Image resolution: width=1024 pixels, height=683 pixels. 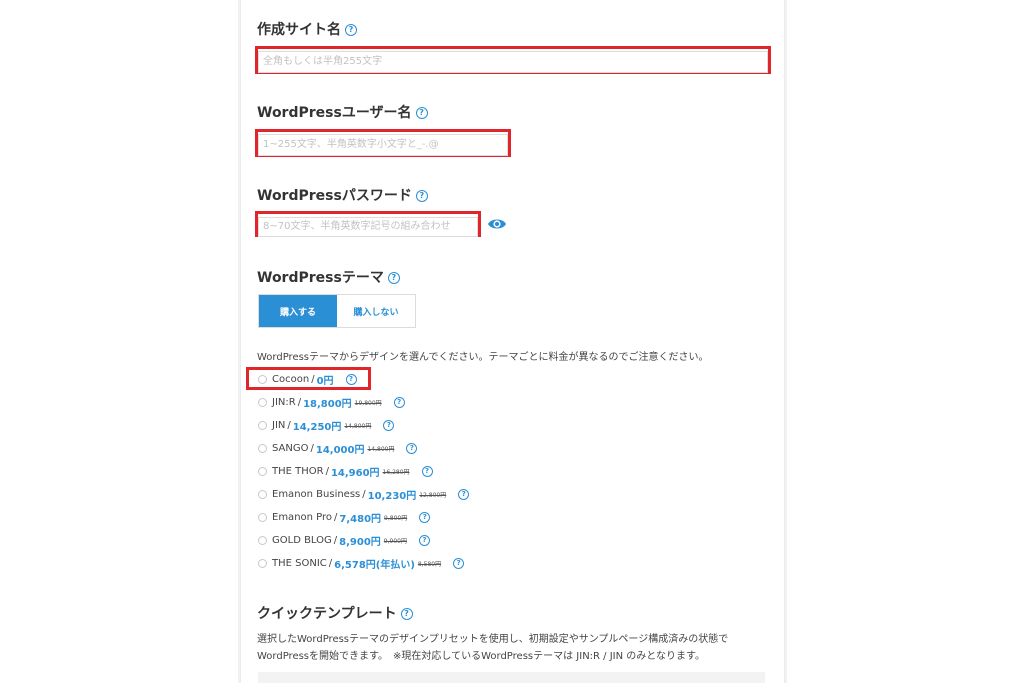 I want to click on theme-option-row: Emanon Business/10,230円 12,800円?, so click(x=364, y=494).